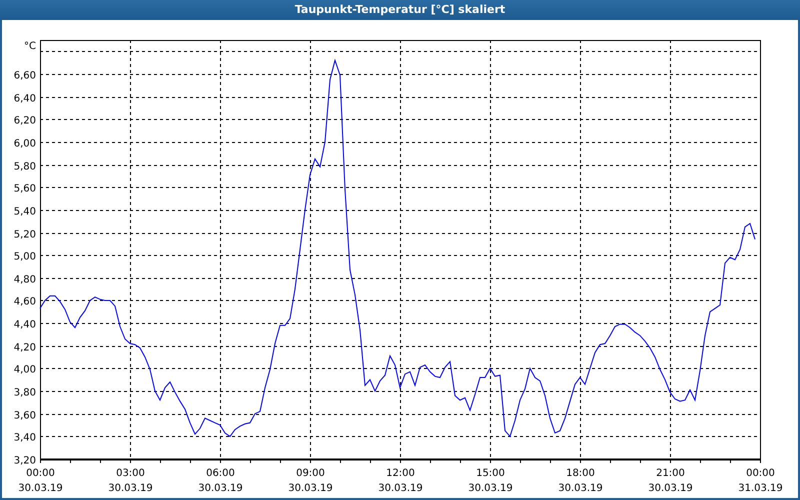 Image resolution: width=800 pixels, height=500 pixels. What do you see at coordinates (25, 302) in the screenshot?
I see `y-tick-label: 4,60` at bounding box center [25, 302].